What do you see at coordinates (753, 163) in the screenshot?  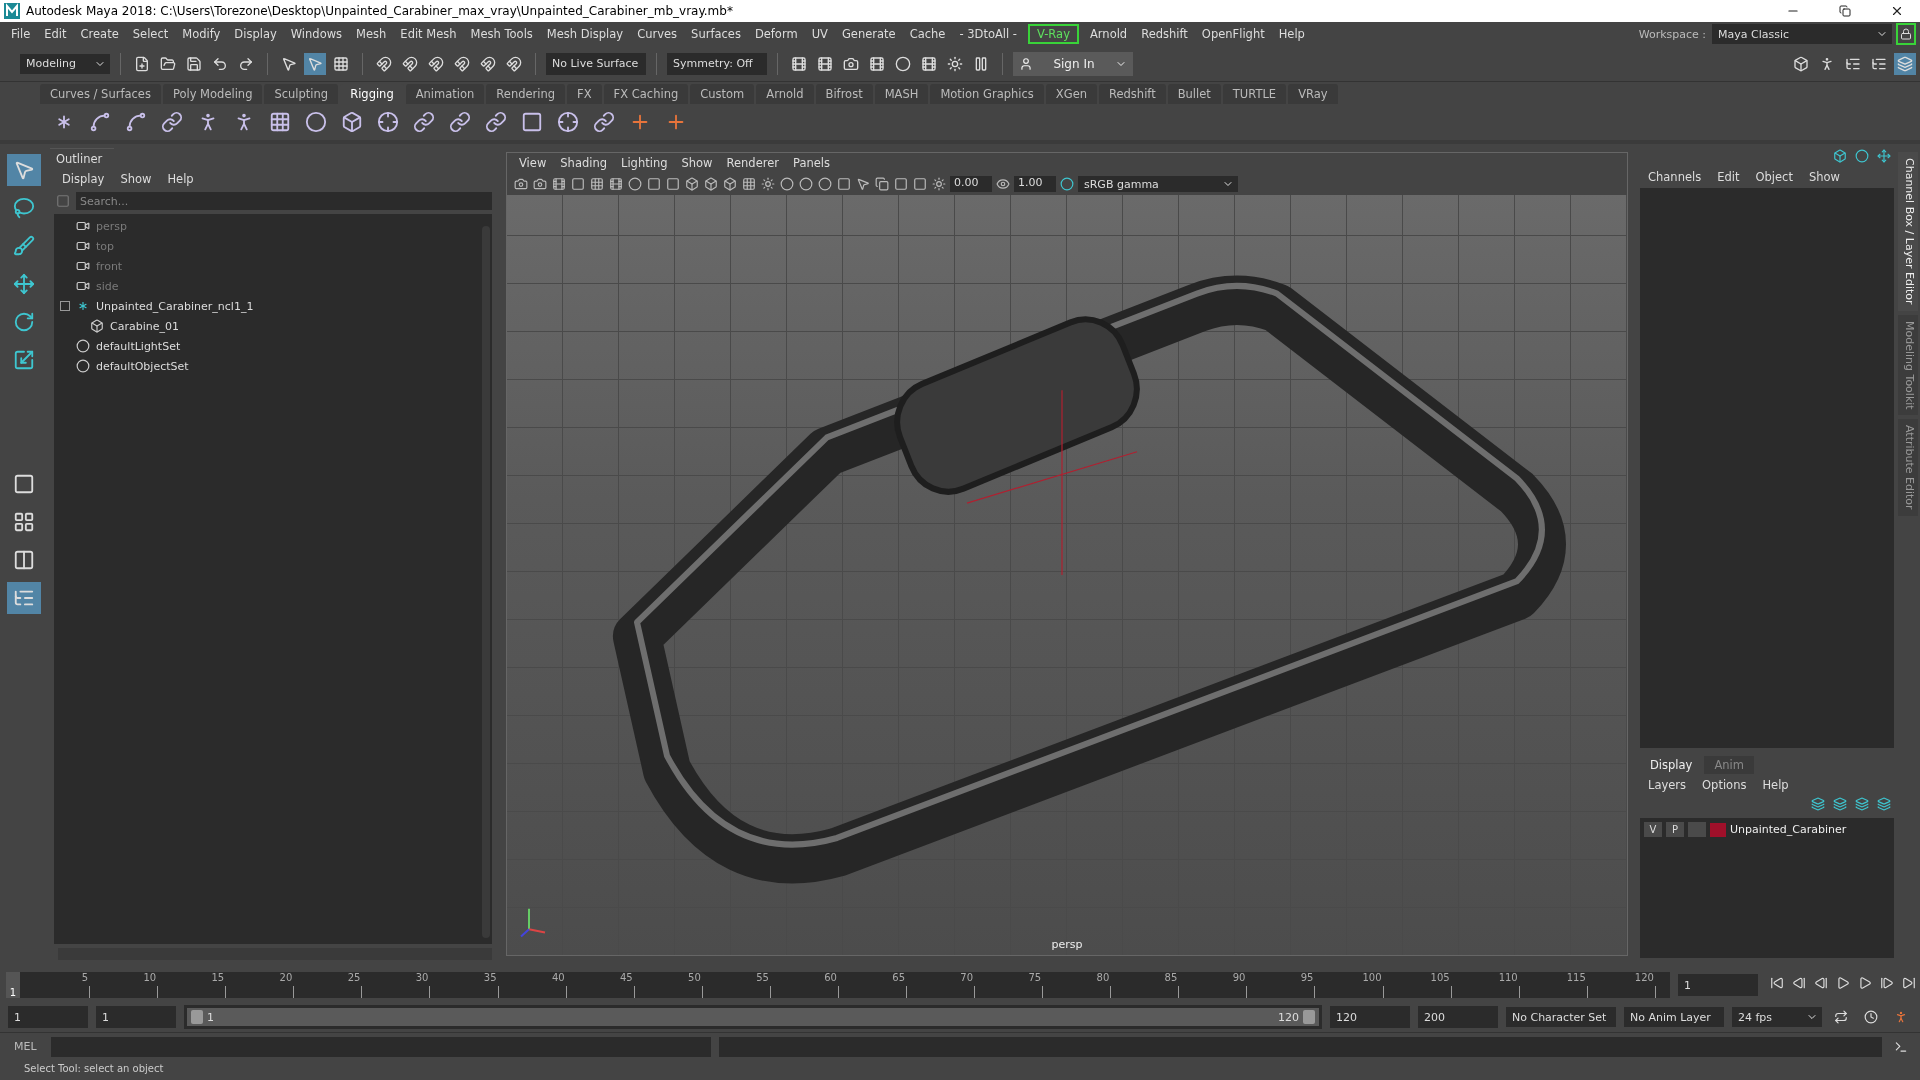 I see `menu-item: Renderer` at bounding box center [753, 163].